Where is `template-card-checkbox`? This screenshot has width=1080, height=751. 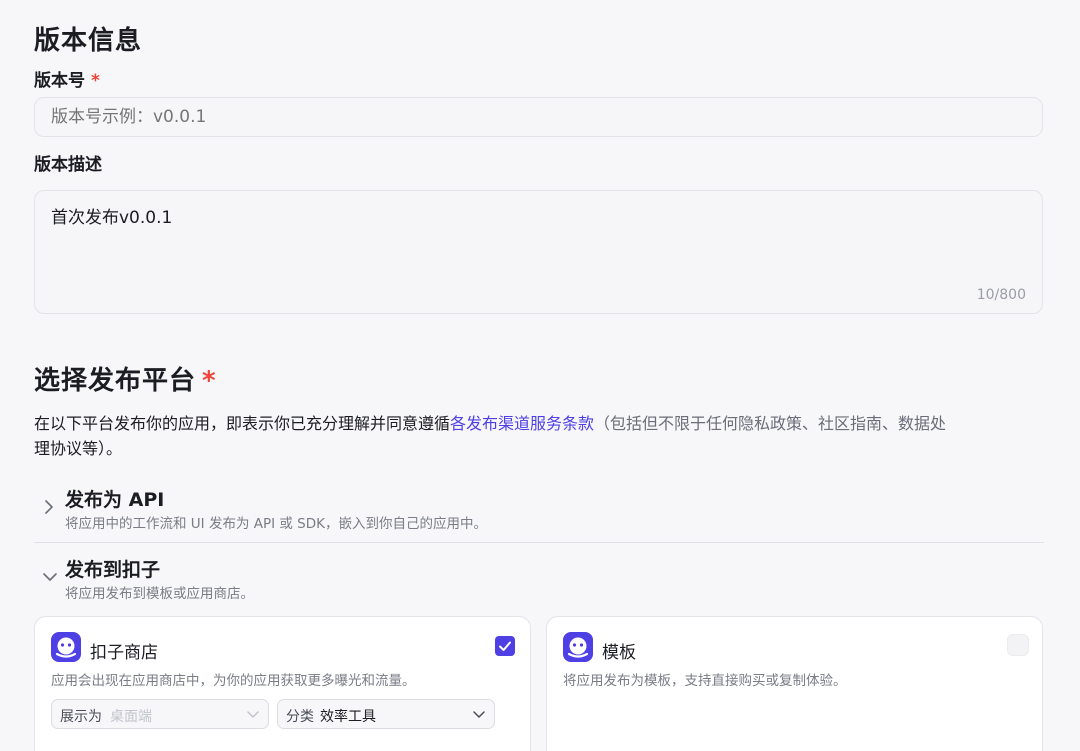 template-card-checkbox is located at coordinates (1018, 645).